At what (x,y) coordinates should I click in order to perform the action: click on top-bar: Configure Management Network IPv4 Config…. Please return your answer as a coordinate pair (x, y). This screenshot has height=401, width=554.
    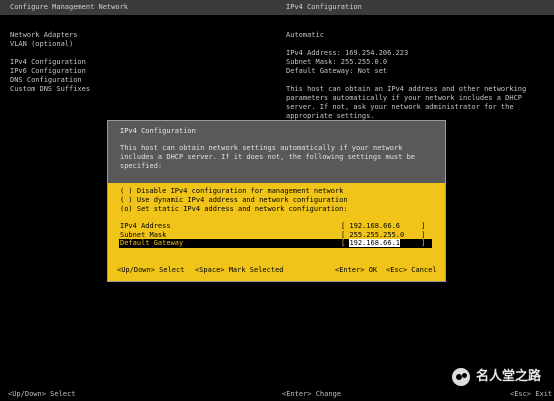
    Looking at the image, I should click on (277, 7).